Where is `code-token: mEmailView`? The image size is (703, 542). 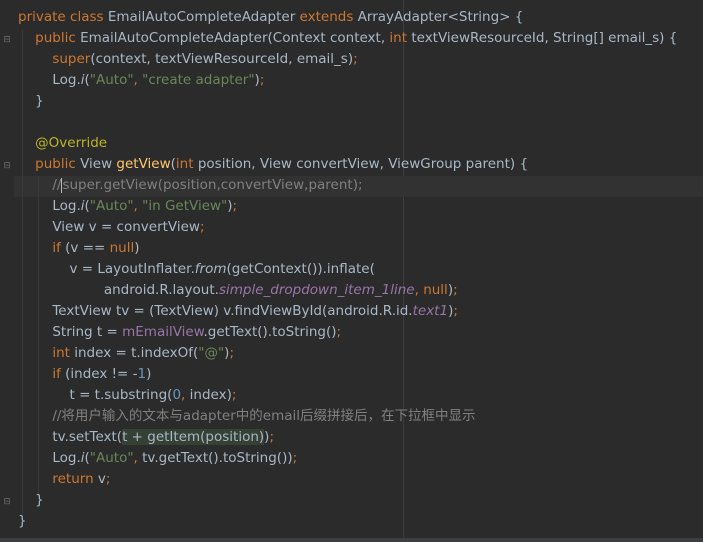 code-token: mEmailView is located at coordinates (163, 332).